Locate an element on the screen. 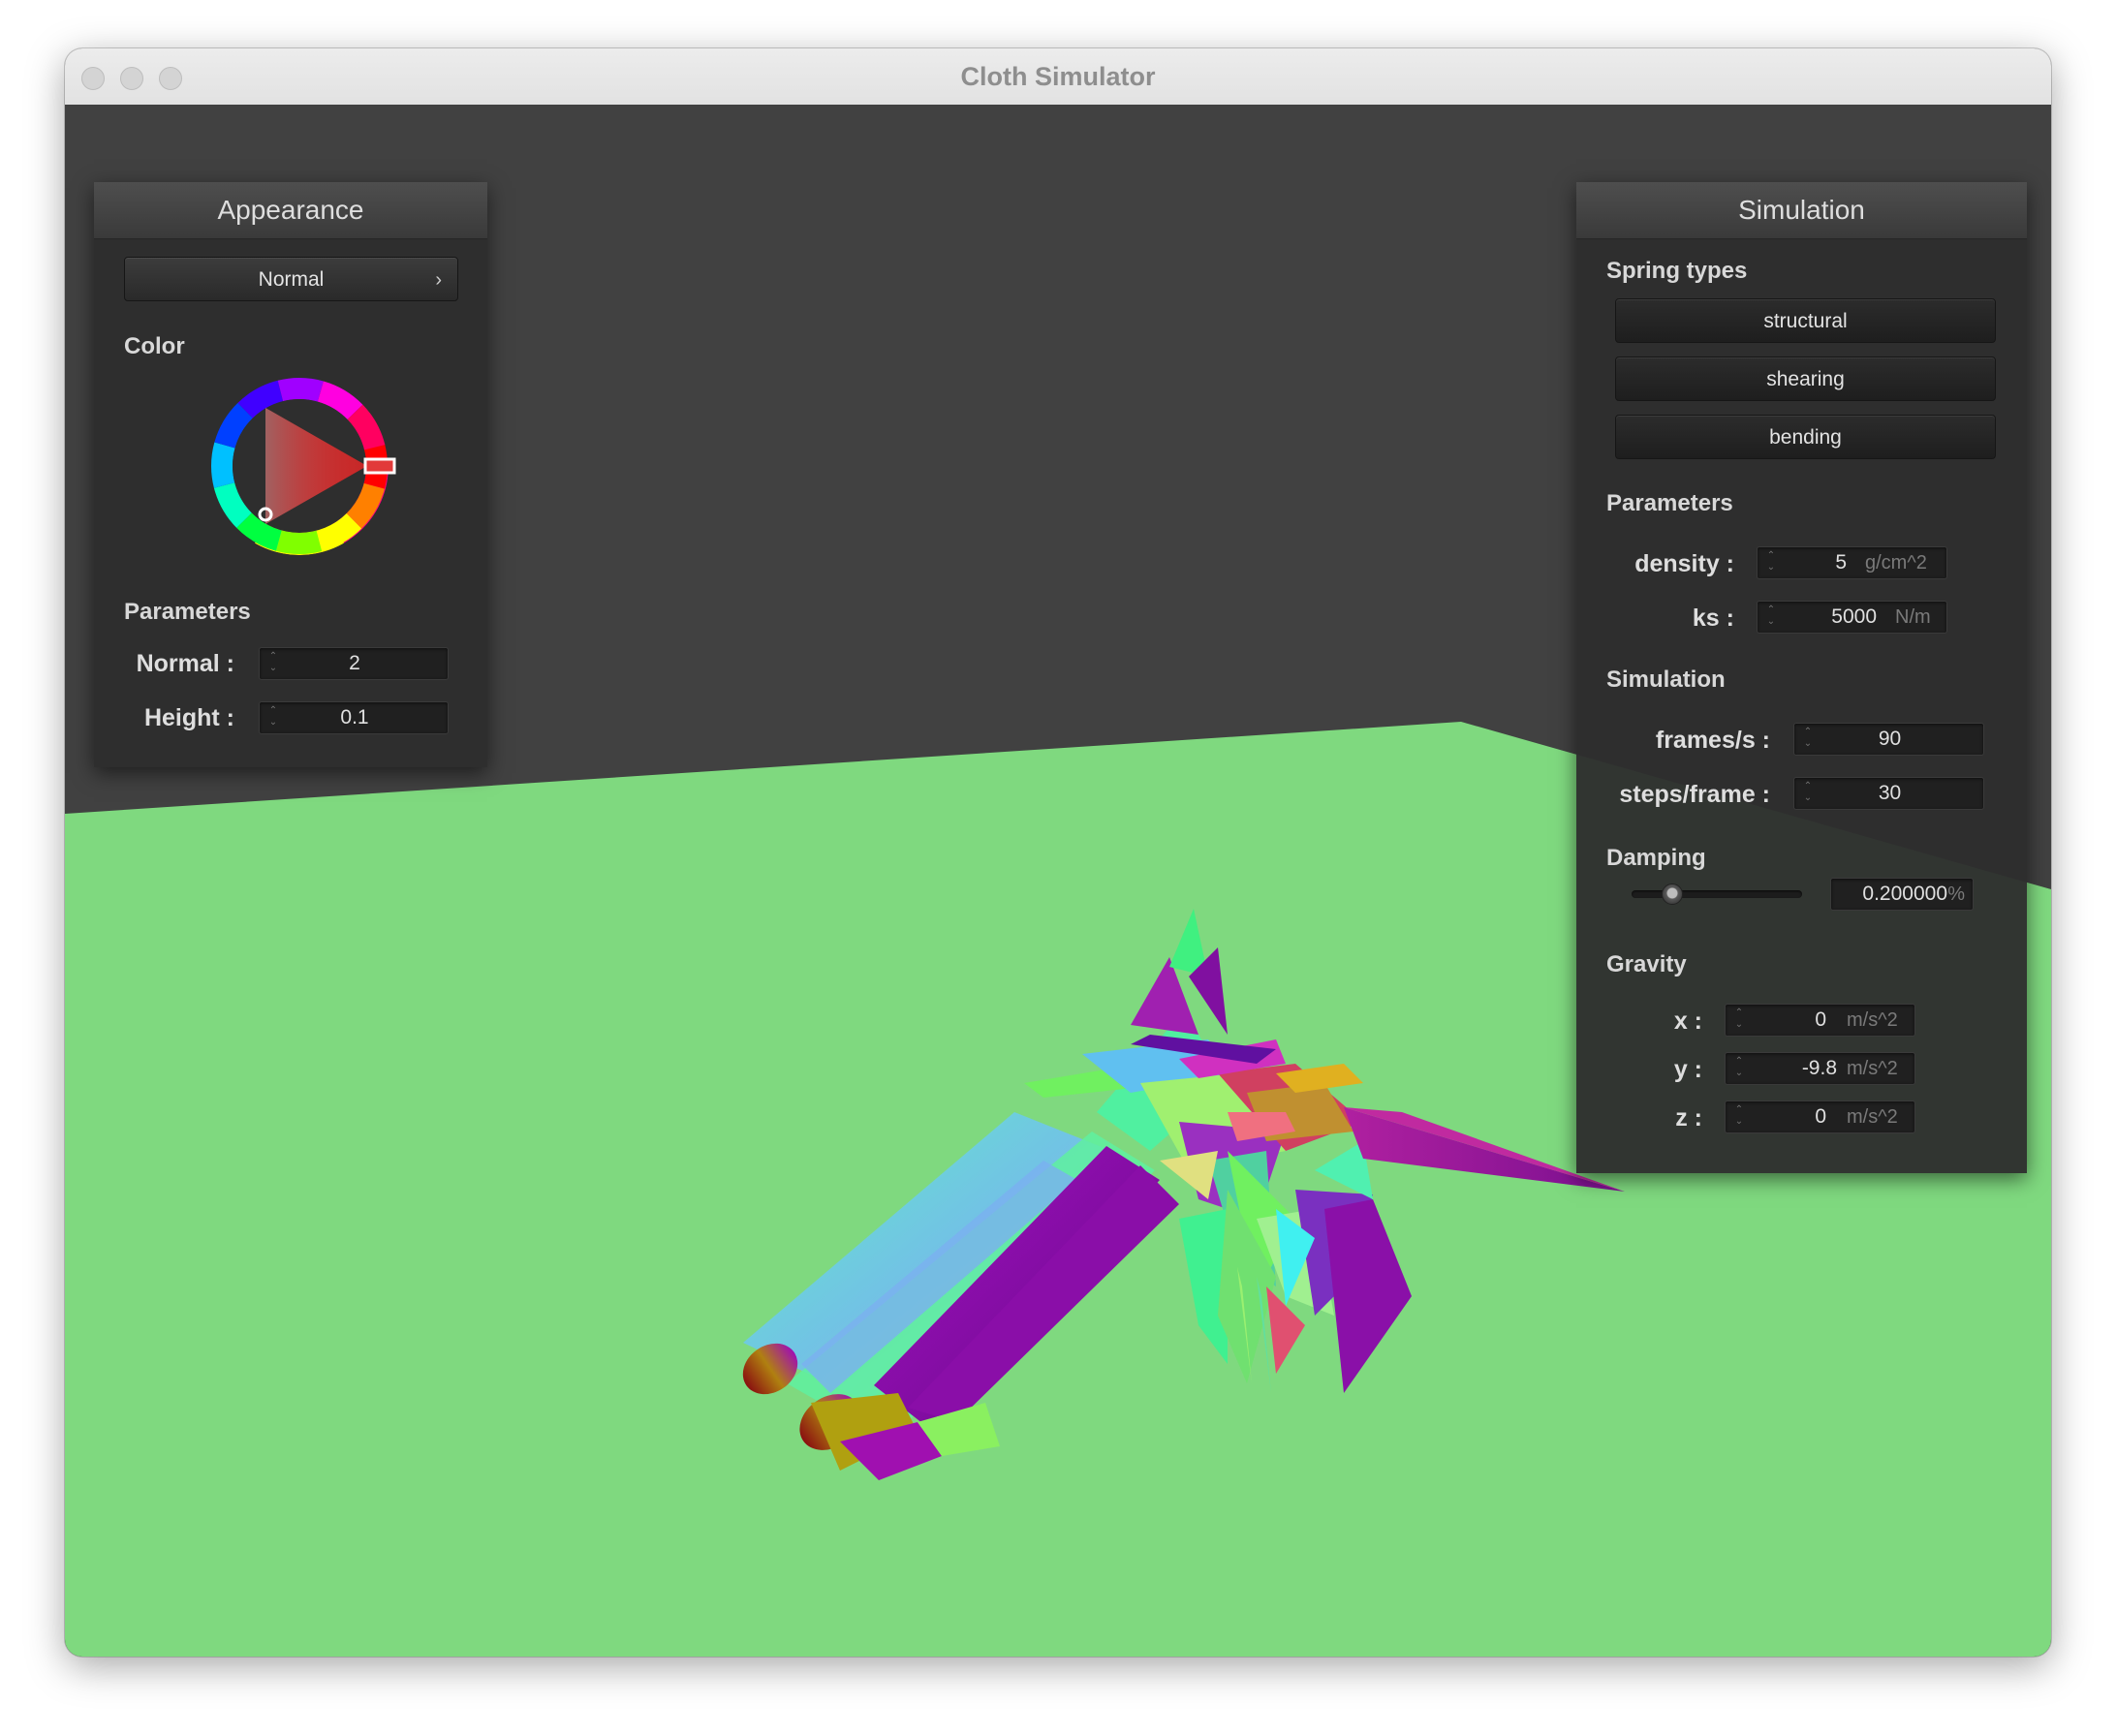 The height and width of the screenshot is (1736, 2116). simulation-panel-header: Simulation is located at coordinates (1802, 210).